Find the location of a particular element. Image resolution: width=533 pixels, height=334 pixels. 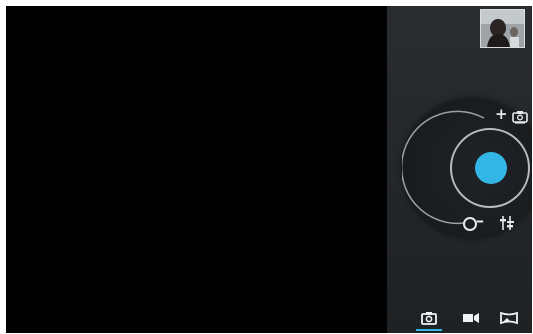

last-photo-thumbnail is located at coordinates (502, 28).